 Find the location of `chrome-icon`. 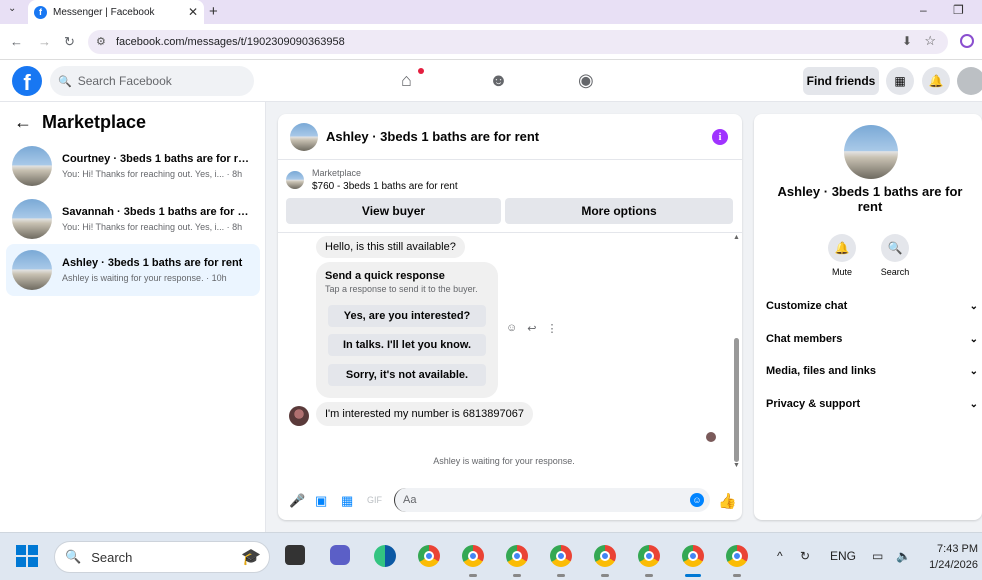

chrome-icon is located at coordinates (429, 556).